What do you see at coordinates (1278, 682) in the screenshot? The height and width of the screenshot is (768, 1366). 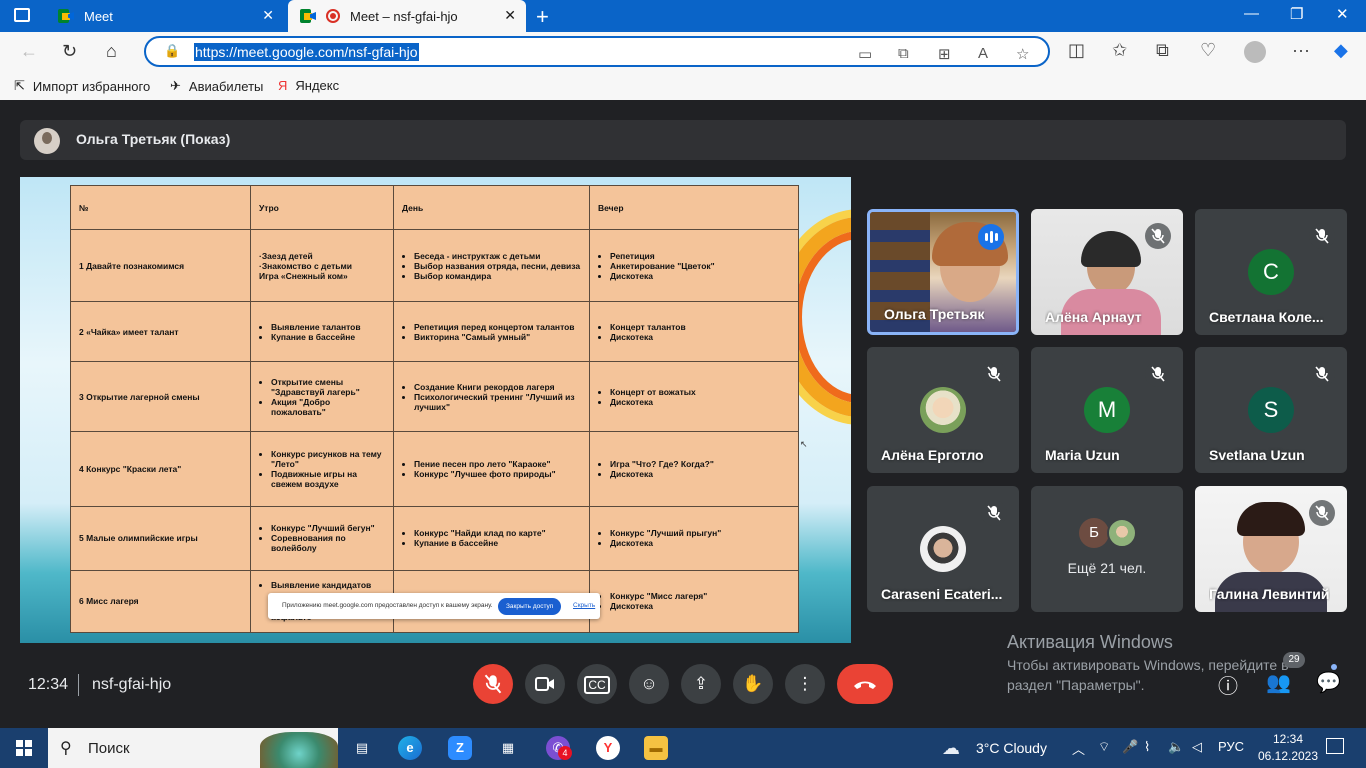 I see `people-icon: 👥` at bounding box center [1278, 682].